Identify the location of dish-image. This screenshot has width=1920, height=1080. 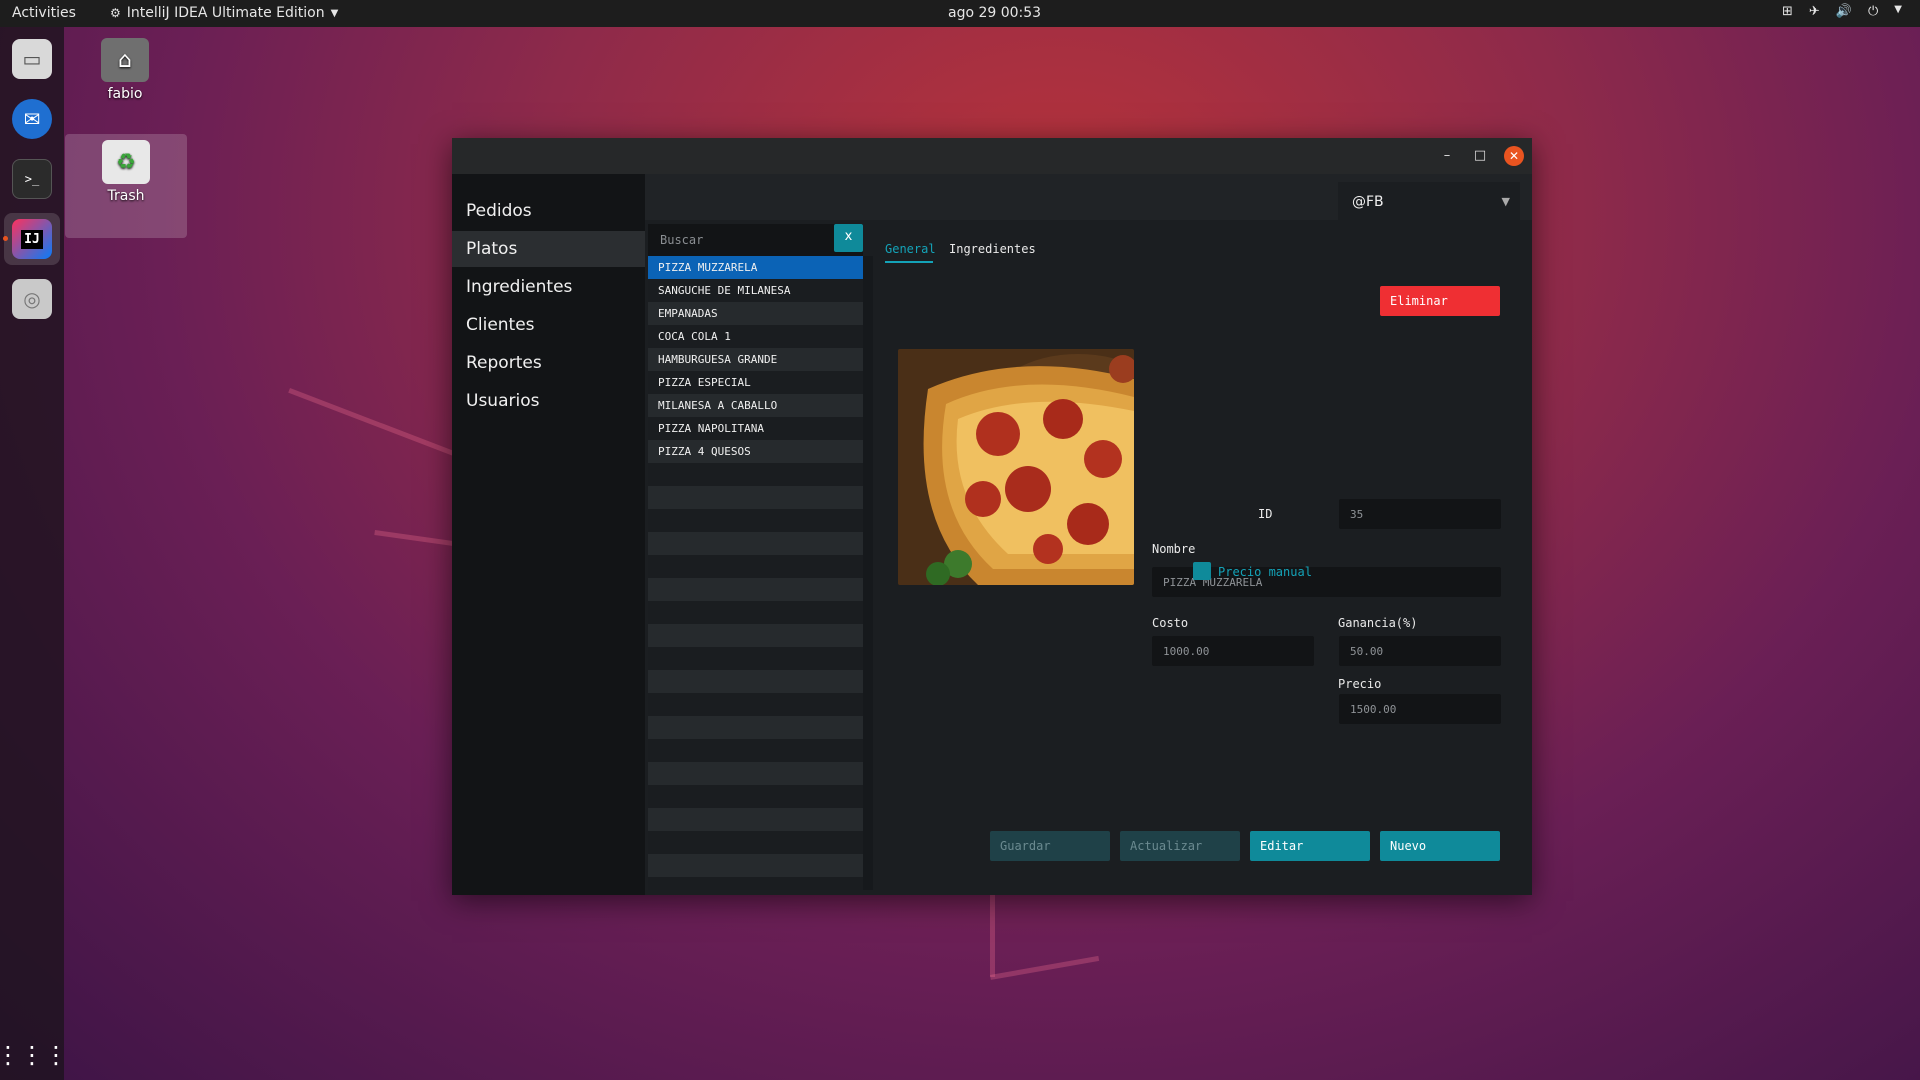
(1016, 467).